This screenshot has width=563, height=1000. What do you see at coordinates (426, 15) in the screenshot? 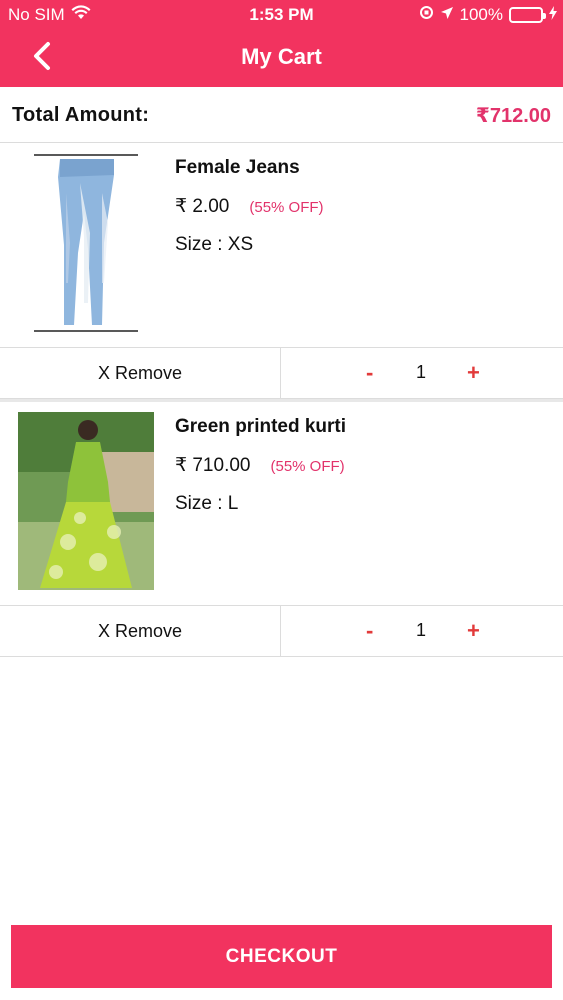
I see `orientation-lock-icon` at bounding box center [426, 15].